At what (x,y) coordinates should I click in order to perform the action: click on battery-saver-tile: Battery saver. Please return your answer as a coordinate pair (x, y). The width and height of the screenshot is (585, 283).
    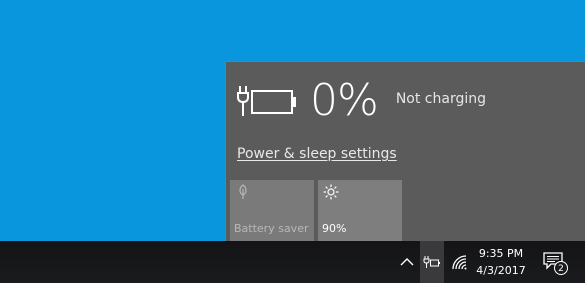
    Looking at the image, I should click on (272, 211).